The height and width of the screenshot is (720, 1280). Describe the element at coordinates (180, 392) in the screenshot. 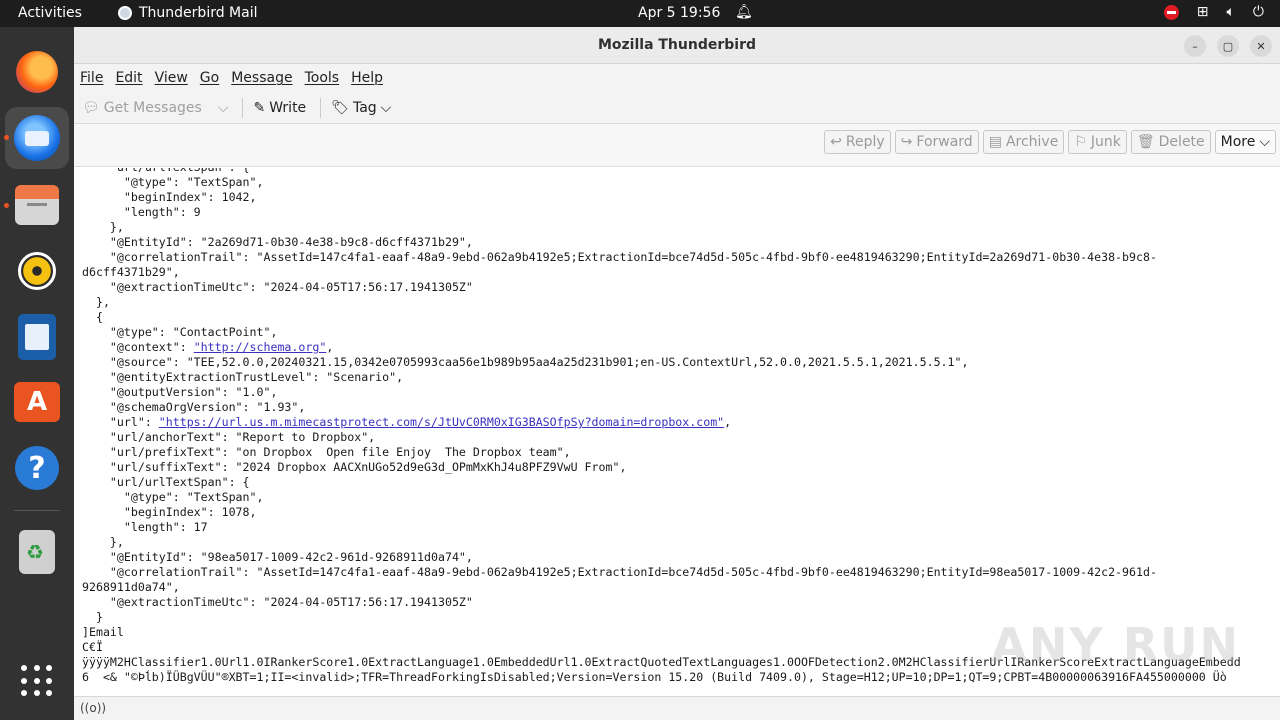

I see `code-line: "@outputVersion": "1.0",` at that location.